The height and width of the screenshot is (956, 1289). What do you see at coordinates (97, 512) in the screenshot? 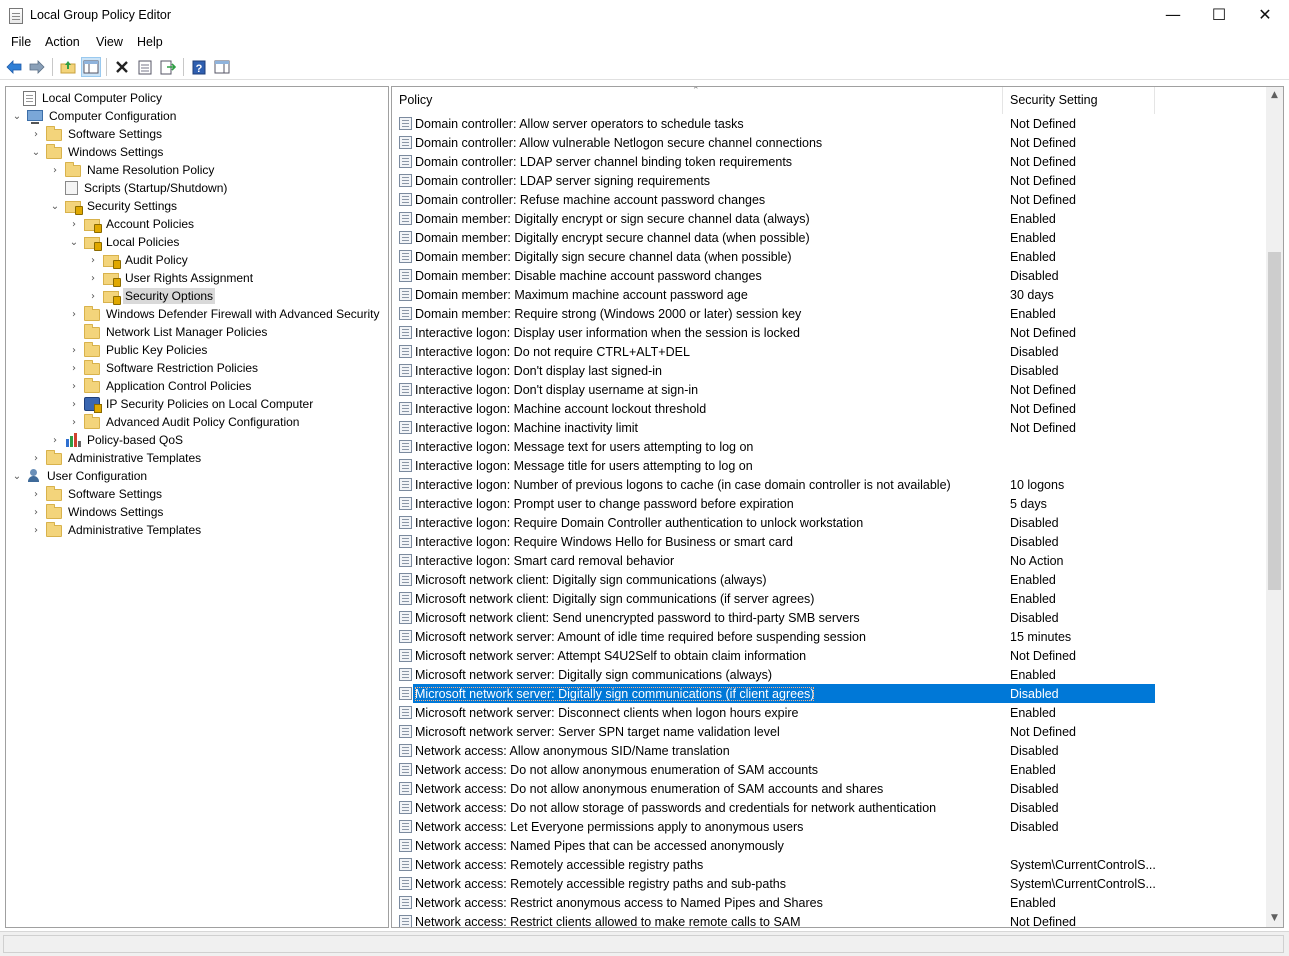
I see `tree-item-uc-windows-settings: › Windows Settings` at bounding box center [97, 512].